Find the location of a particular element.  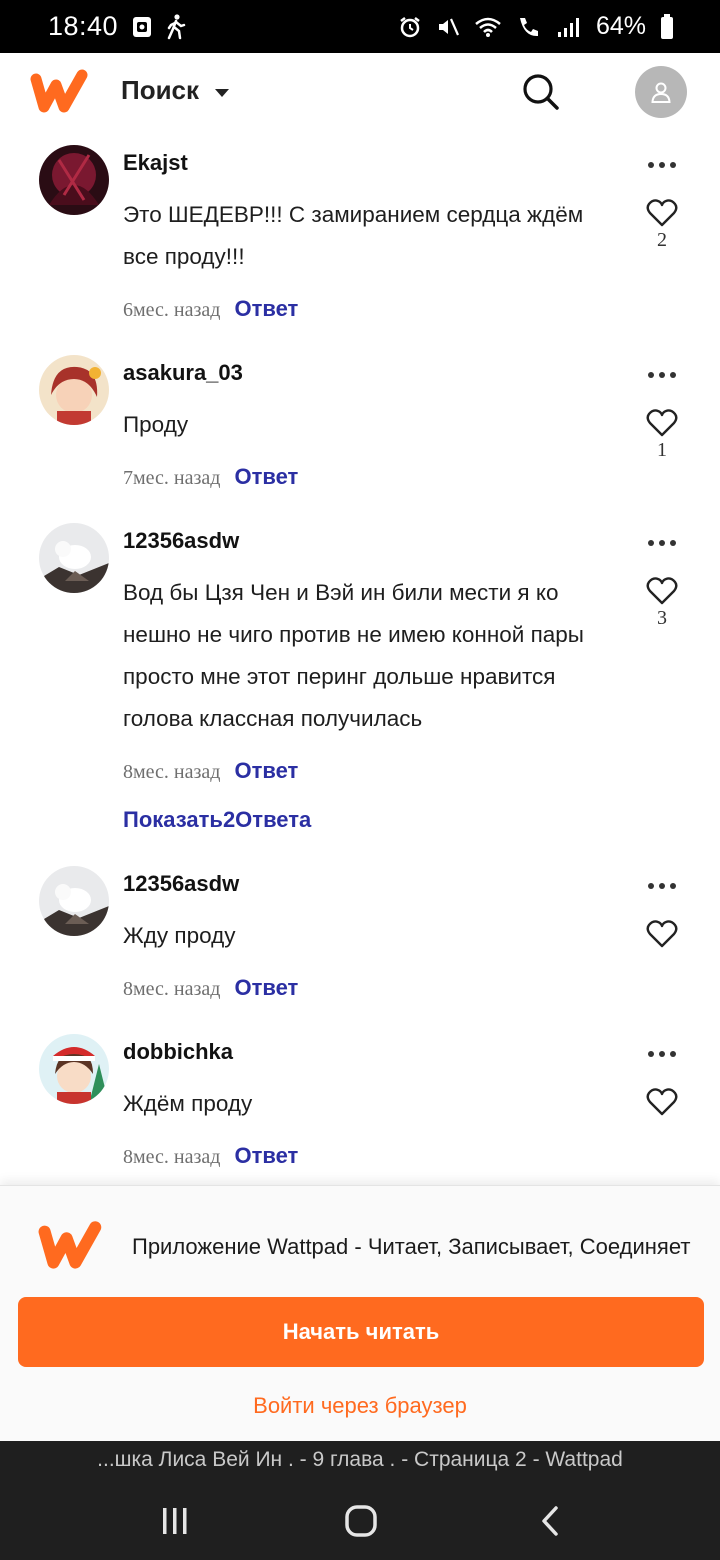

status-bar: 18:40 64% is located at coordinates (360, 26).